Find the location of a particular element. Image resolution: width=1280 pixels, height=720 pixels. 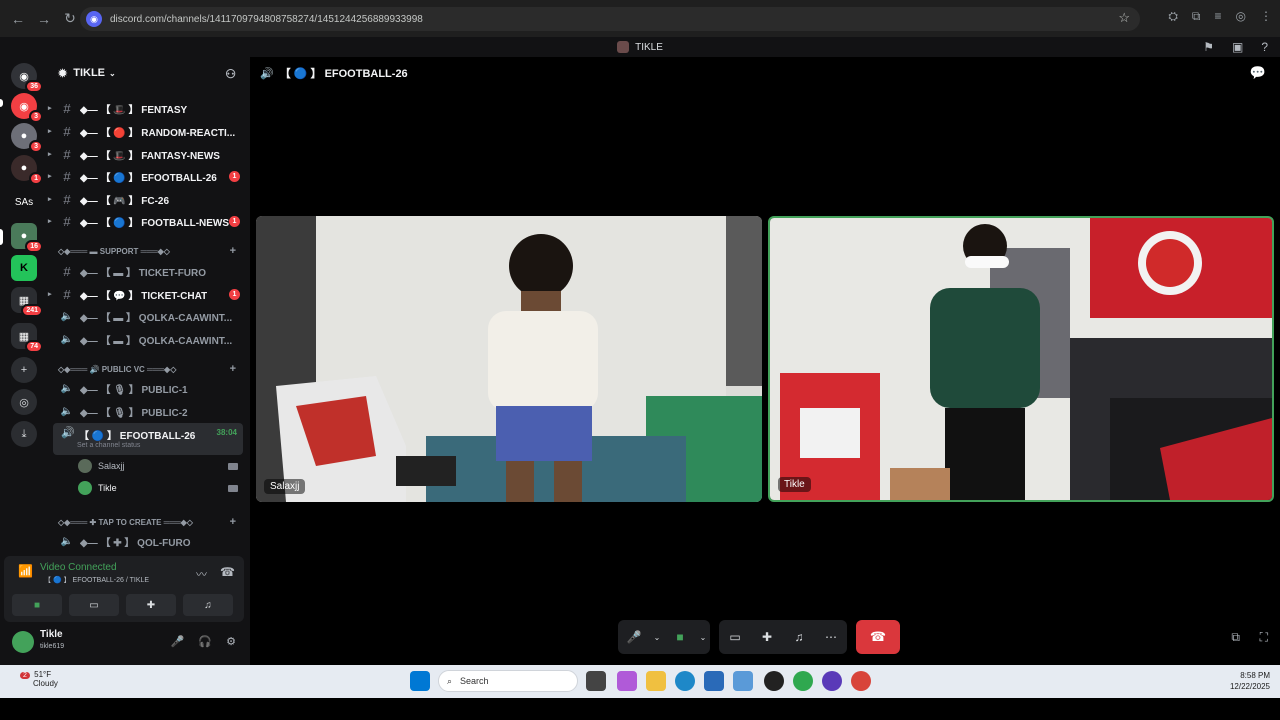

task-view-icon is located at coordinates (596, 681).